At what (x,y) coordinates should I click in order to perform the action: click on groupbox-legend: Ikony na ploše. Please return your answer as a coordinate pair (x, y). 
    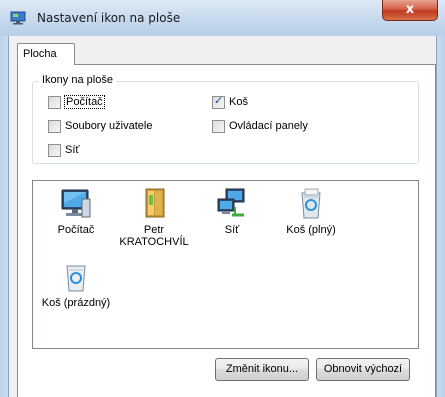
    Looking at the image, I should click on (77, 80).